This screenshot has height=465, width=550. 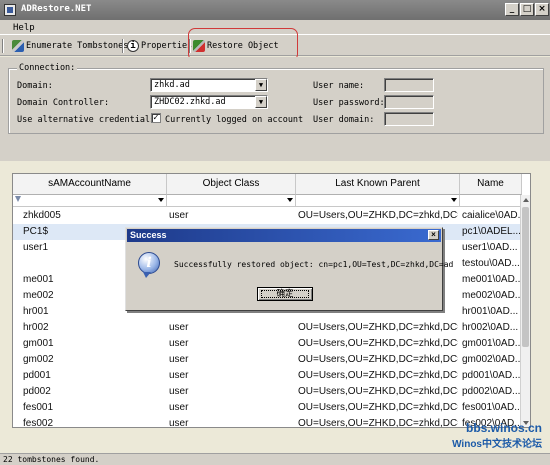 I want to click on watermark: bbs.winos.cn Winos中文技术论坛, so click(x=497, y=435).